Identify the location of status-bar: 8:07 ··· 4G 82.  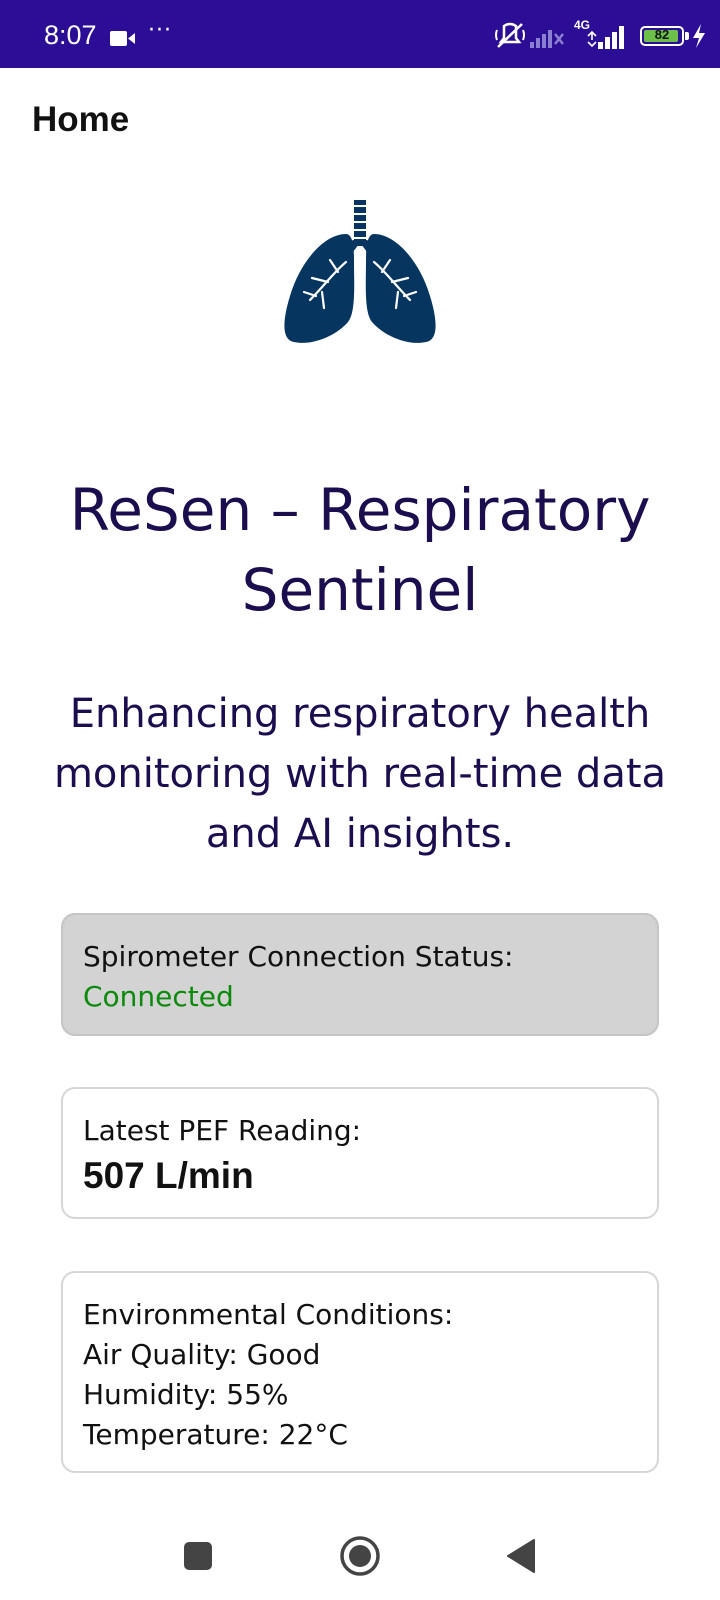
(360, 34).